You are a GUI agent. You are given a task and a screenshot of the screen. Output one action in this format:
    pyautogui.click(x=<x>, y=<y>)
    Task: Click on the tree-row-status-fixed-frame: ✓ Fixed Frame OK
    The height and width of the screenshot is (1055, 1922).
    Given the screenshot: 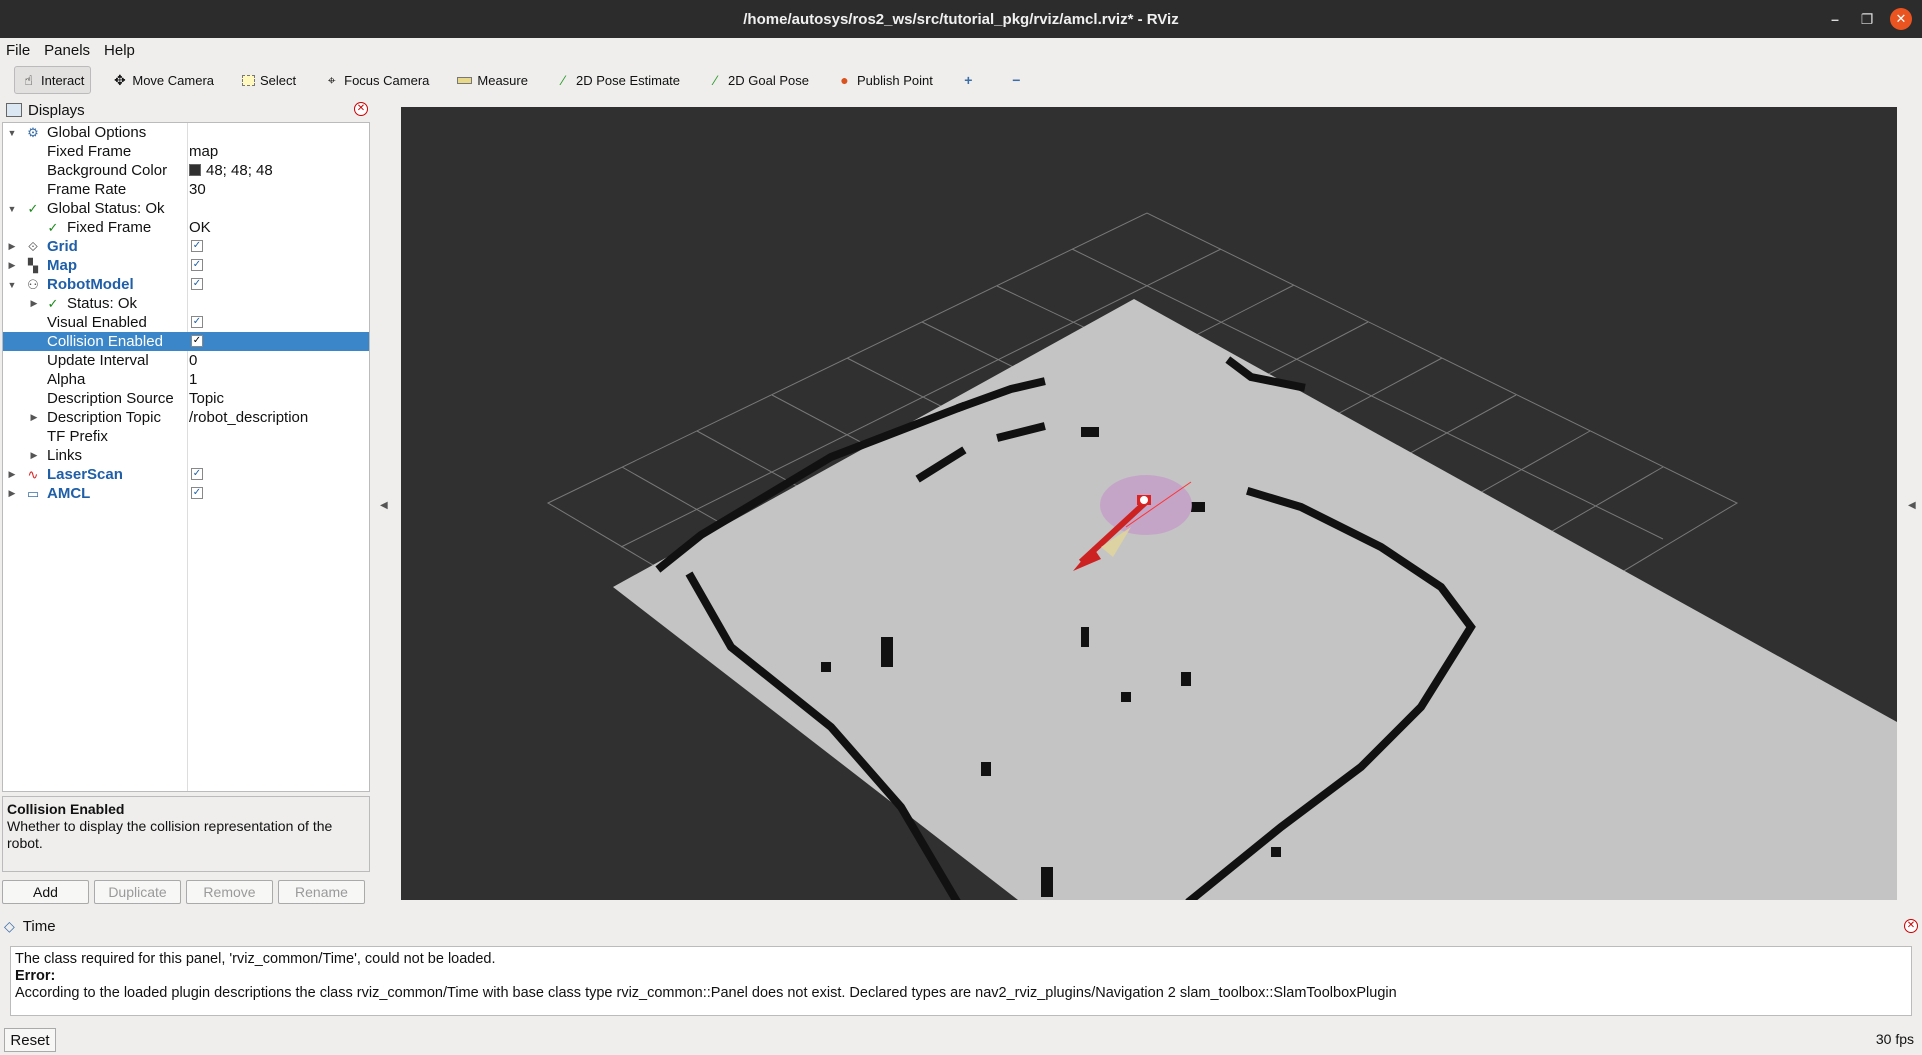 What is the action you would take?
    pyautogui.click(x=186, y=227)
    